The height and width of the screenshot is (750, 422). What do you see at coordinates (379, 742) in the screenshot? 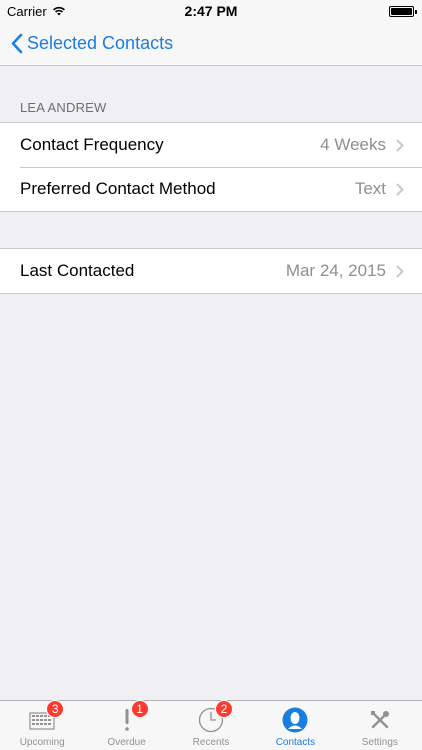
I see `tab-label: Settings` at bounding box center [379, 742].